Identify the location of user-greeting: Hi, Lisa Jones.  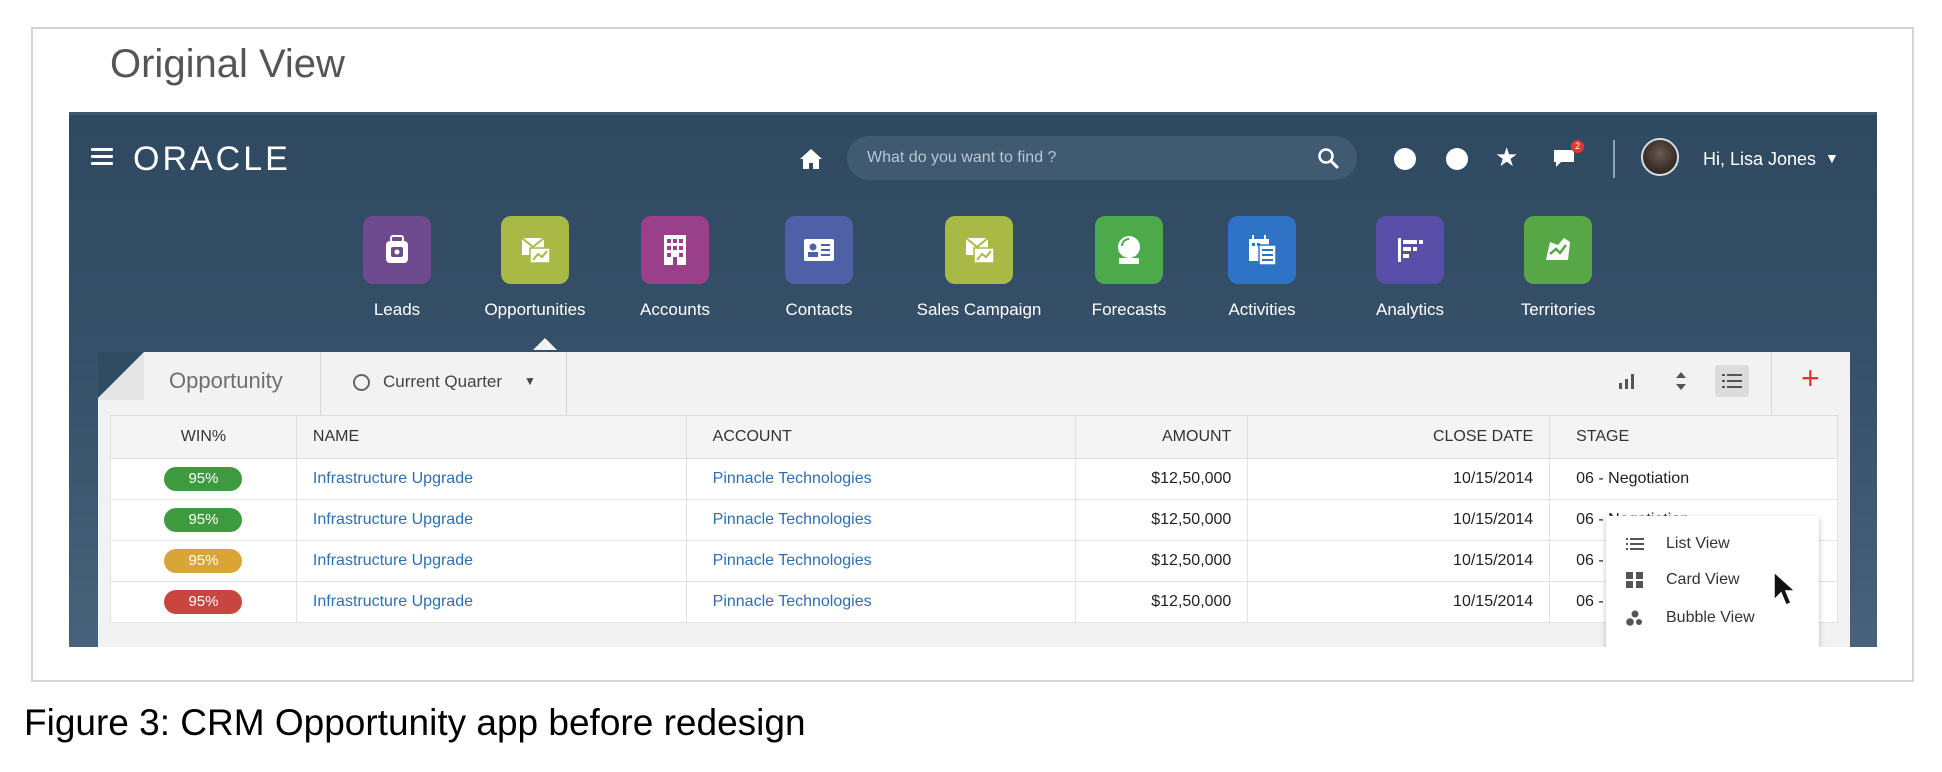
(1759, 159).